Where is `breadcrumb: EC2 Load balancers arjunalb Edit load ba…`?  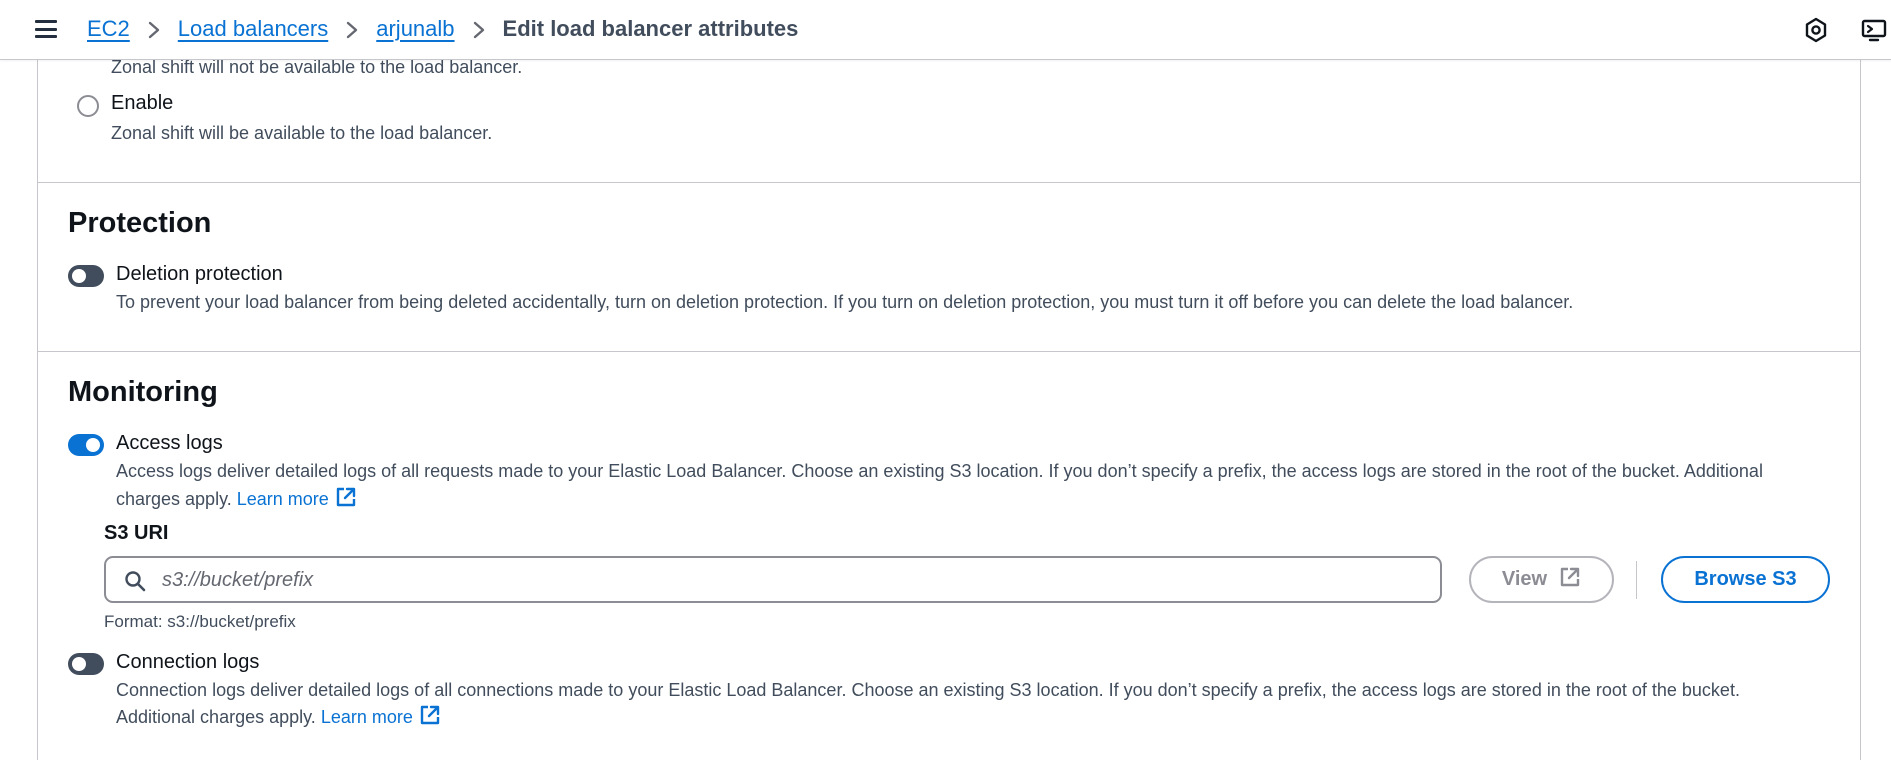 breadcrumb: EC2 Load balancers arjunalb Edit load ba… is located at coordinates (442, 29).